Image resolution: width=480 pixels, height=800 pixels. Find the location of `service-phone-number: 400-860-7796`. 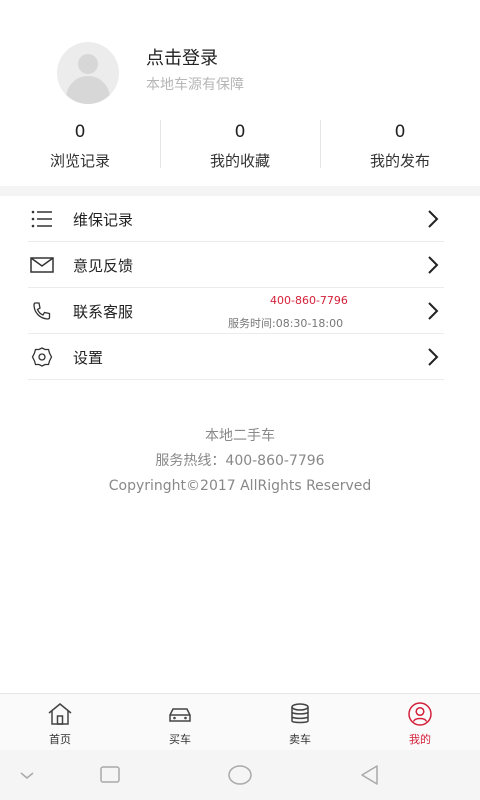

service-phone-number: 400-860-7796 is located at coordinates (309, 300).